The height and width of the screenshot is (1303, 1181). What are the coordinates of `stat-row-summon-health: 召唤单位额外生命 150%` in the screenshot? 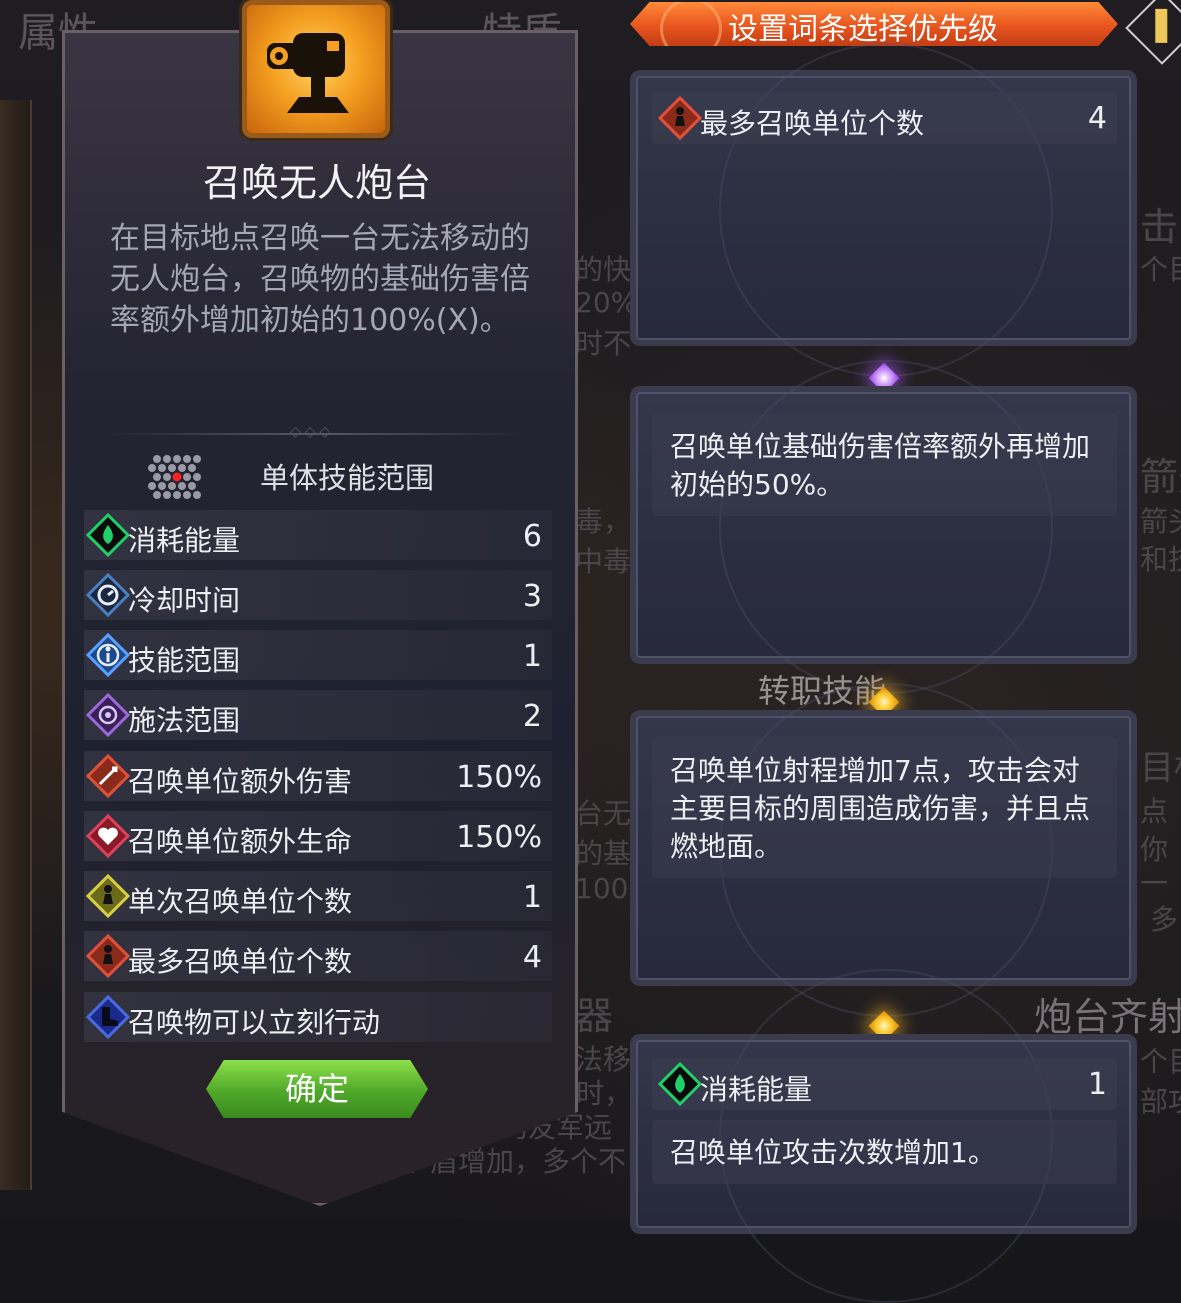 It's located at (318, 836).